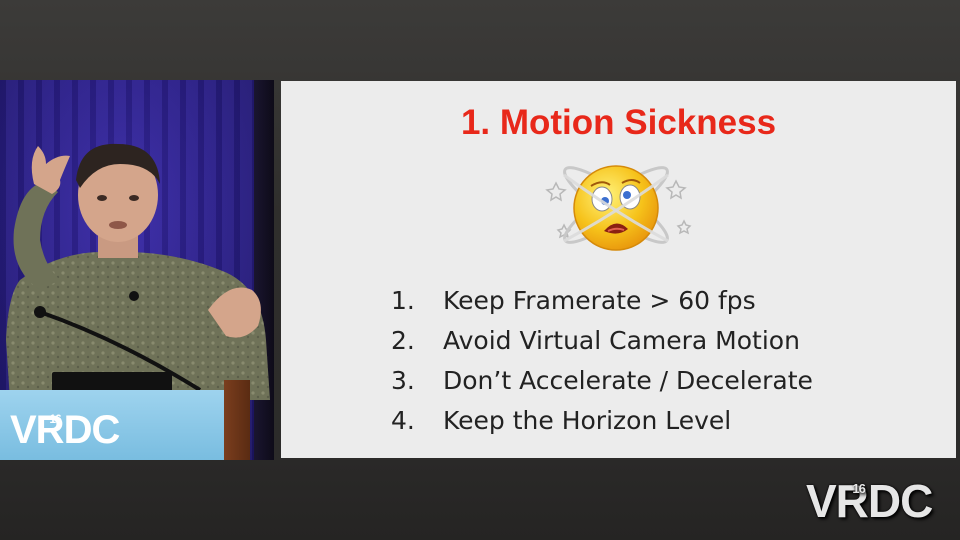  Describe the element at coordinates (621, 340) in the screenshot. I see `list-item-text: Avoid Virtual Camera Motion` at that location.